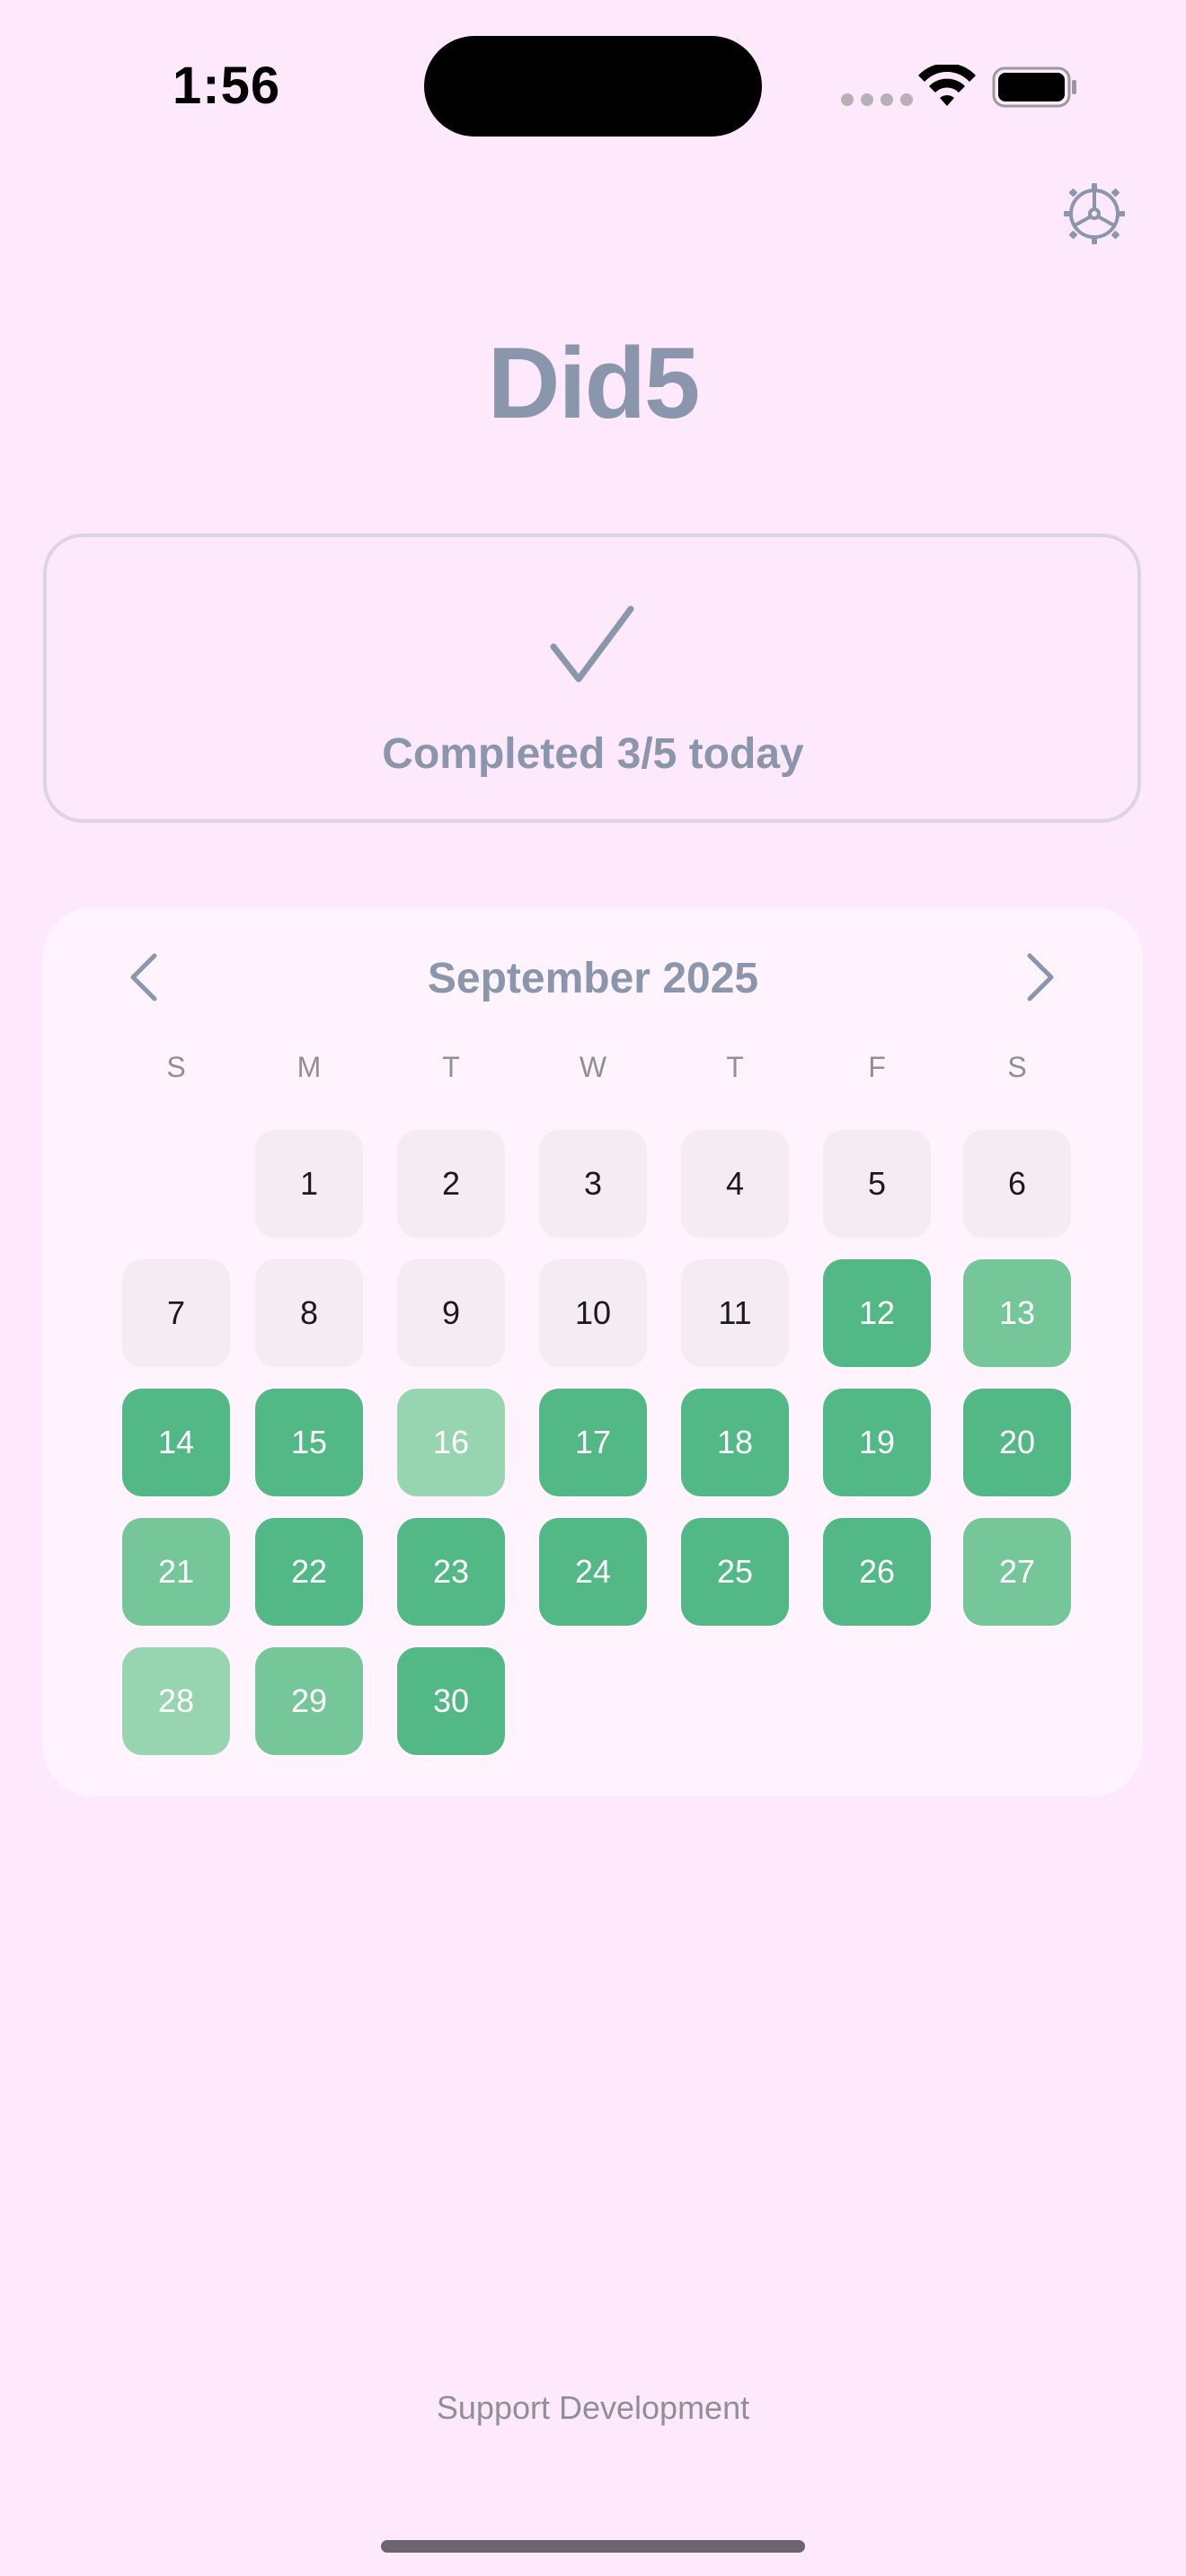 The width and height of the screenshot is (1186, 2576). I want to click on calendar-day-cell: 17, so click(593, 1442).